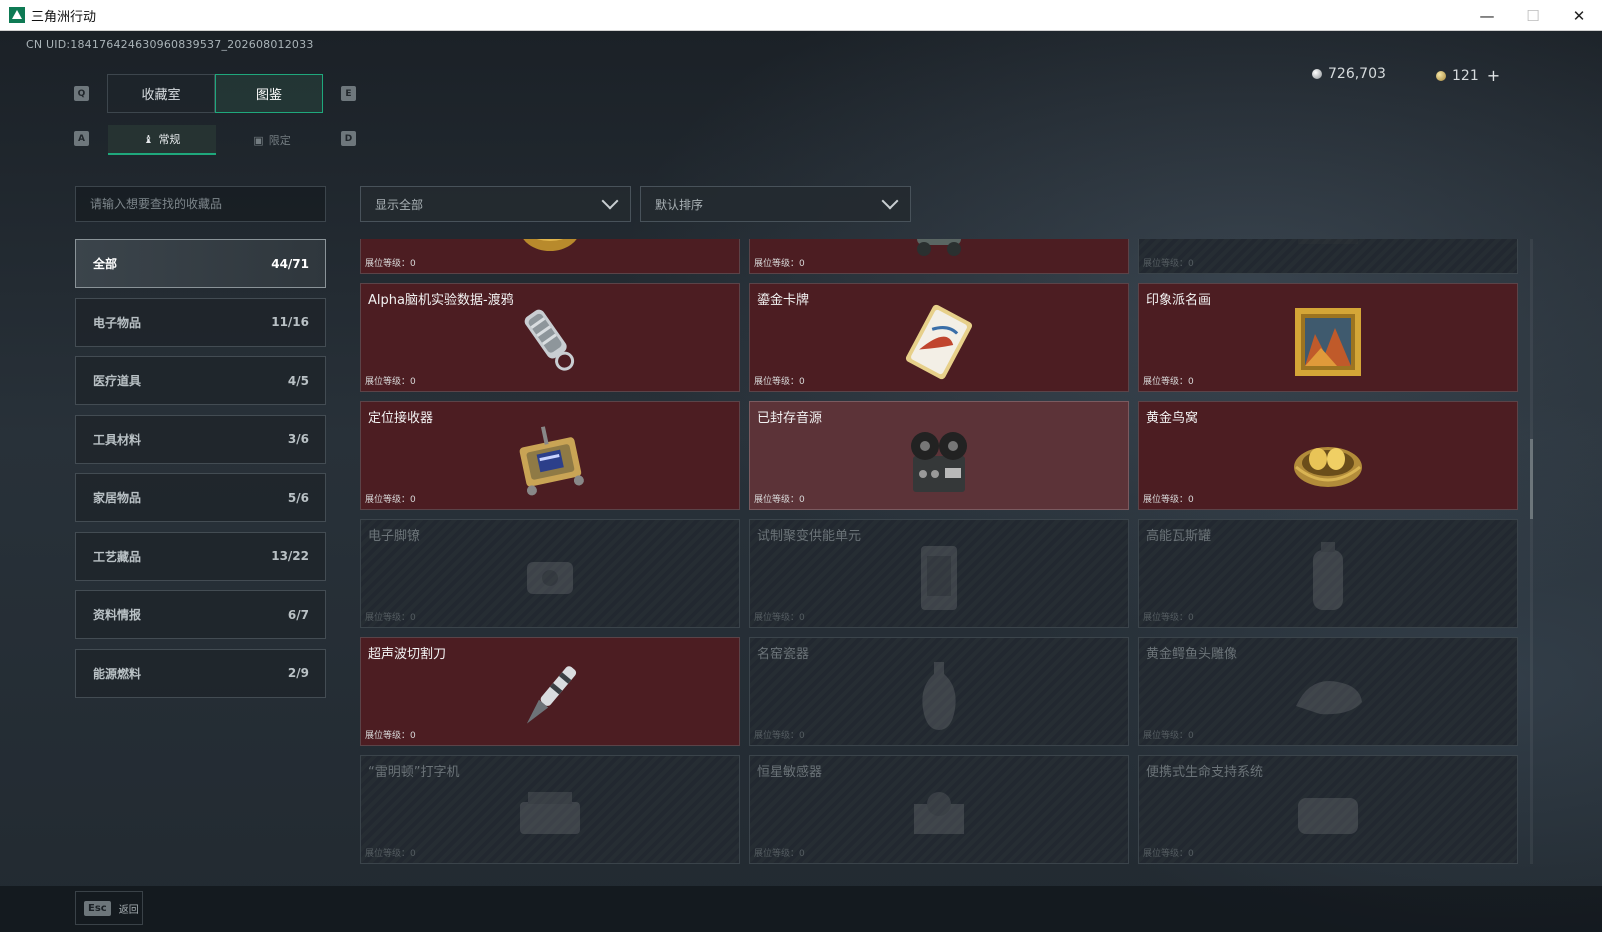 The image size is (1602, 932). I want to click on display-filter-value: 显示全部, so click(399, 204).